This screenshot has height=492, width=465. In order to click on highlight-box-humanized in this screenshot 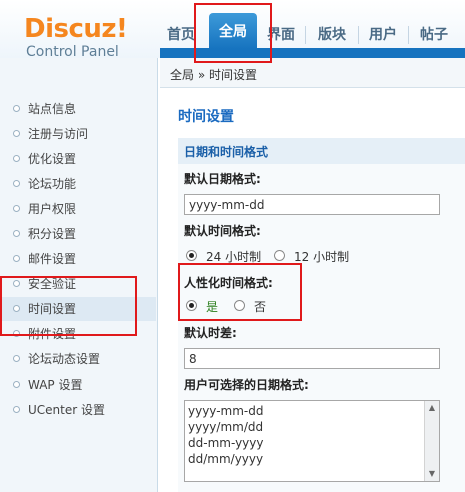, I will do `click(240, 292)`.